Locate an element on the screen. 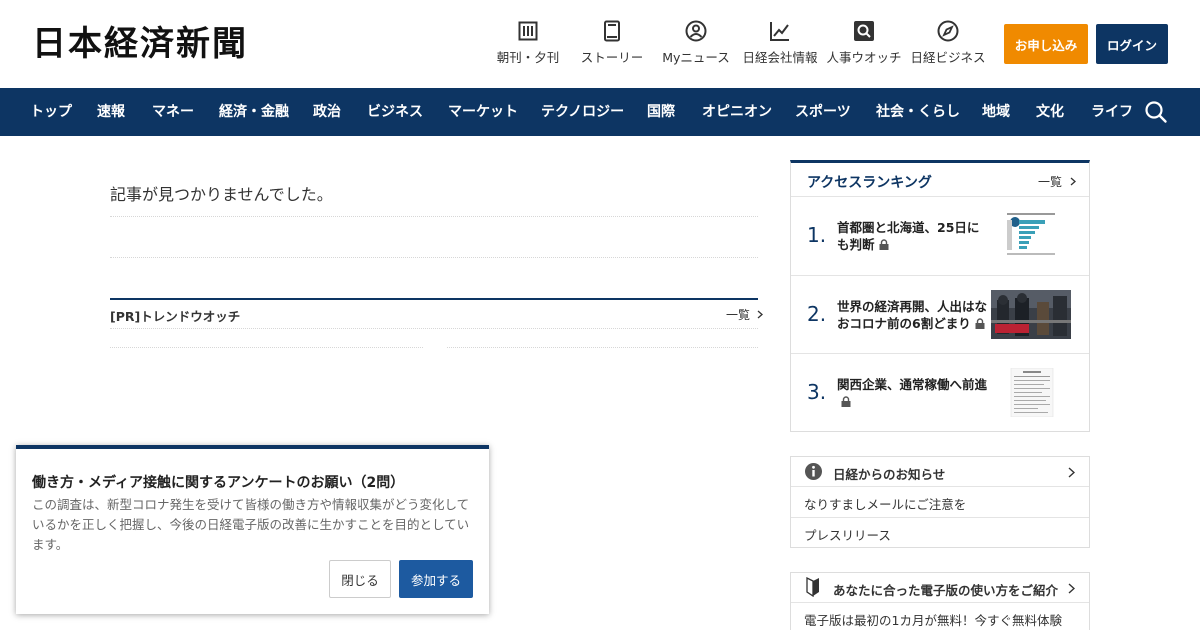  chart-thumbnail is located at coordinates (1031, 235).